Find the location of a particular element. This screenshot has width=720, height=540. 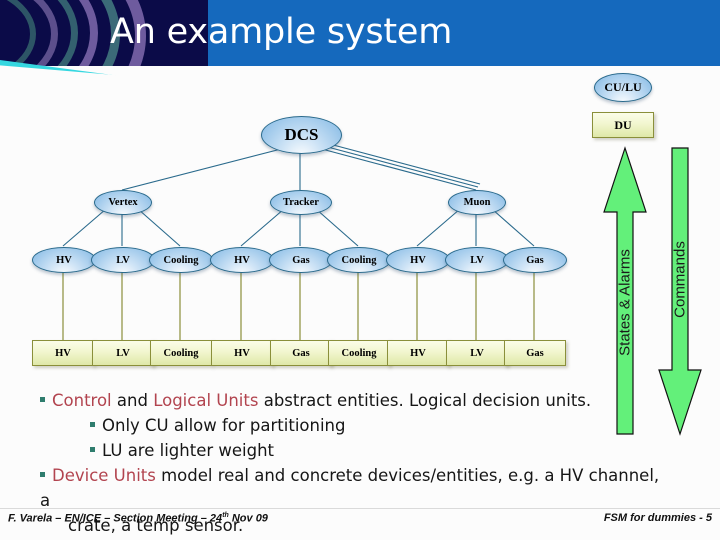

page-title: An example system is located at coordinates (281, 32).